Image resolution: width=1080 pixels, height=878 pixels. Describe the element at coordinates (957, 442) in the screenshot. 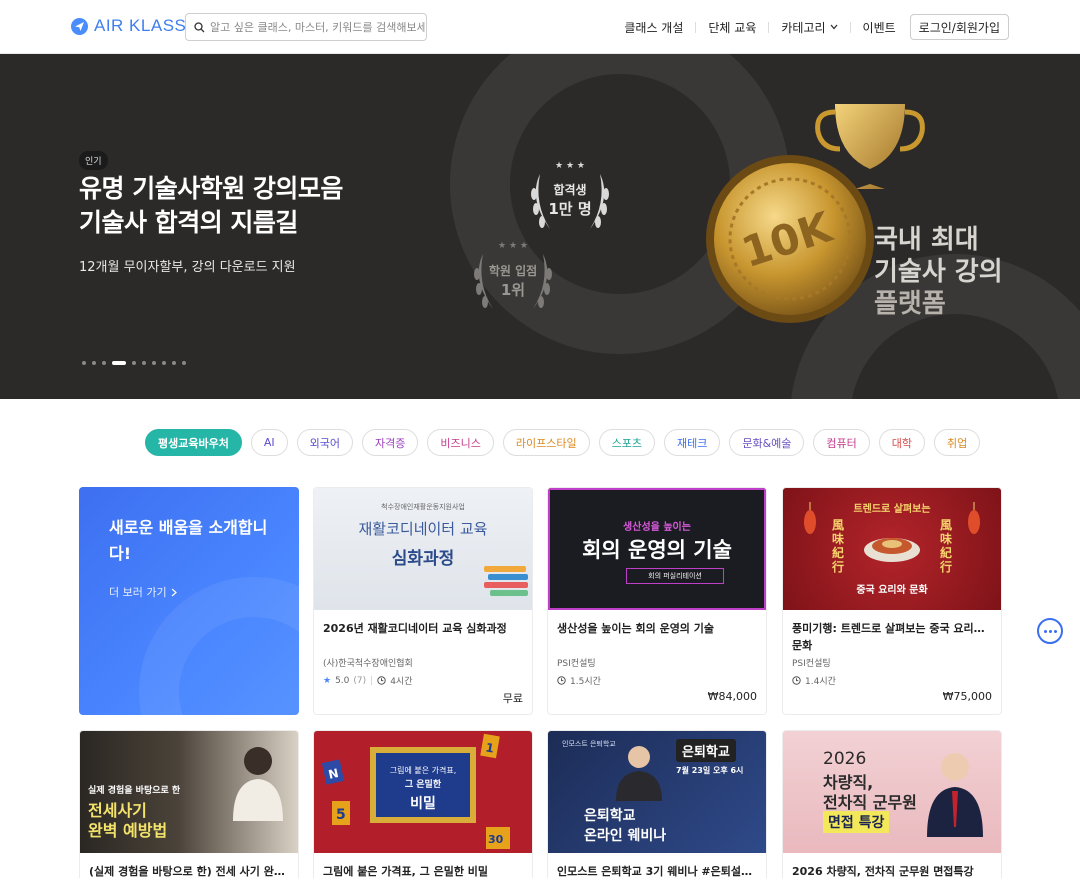

I see `category-chip: 취업` at that location.